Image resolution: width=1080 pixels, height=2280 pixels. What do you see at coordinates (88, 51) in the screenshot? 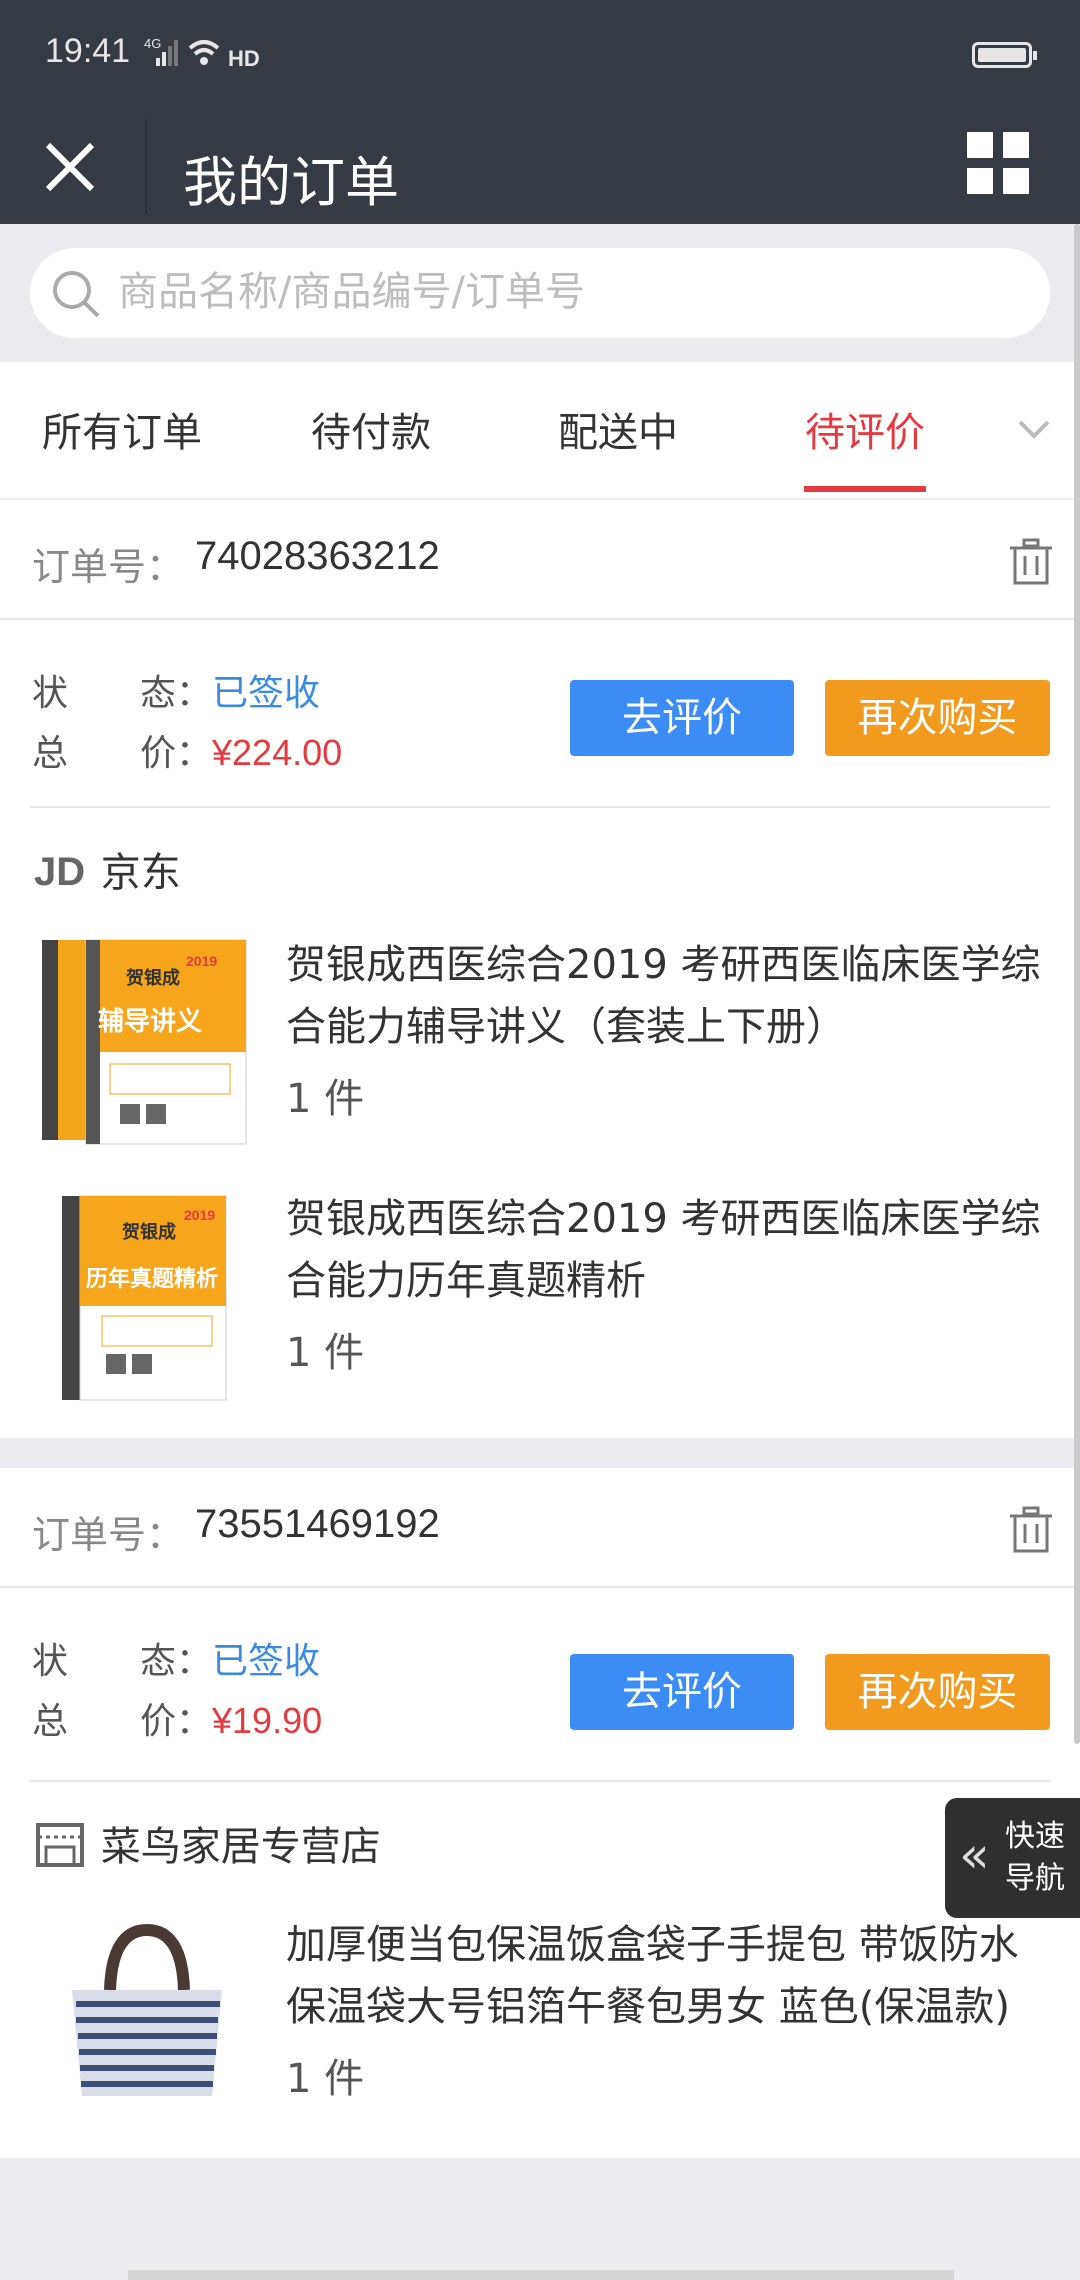
I see `status-time: 19:41` at bounding box center [88, 51].